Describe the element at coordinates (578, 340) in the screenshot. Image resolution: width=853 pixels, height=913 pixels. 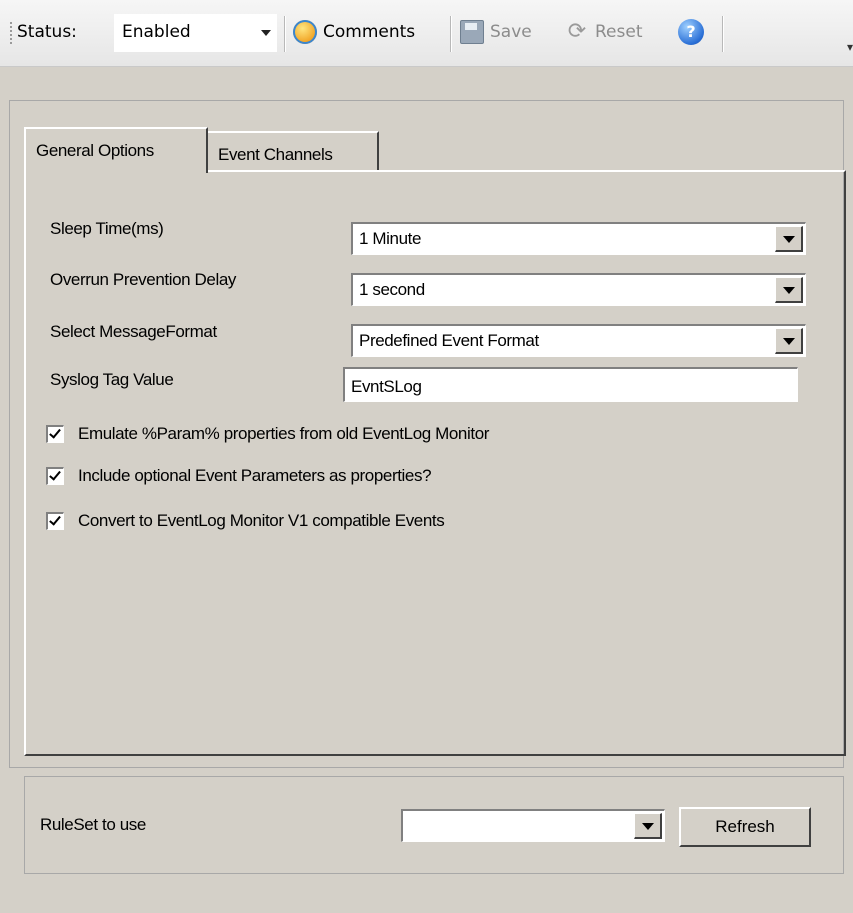
I see `message-format-select: Predefined Event Format` at that location.